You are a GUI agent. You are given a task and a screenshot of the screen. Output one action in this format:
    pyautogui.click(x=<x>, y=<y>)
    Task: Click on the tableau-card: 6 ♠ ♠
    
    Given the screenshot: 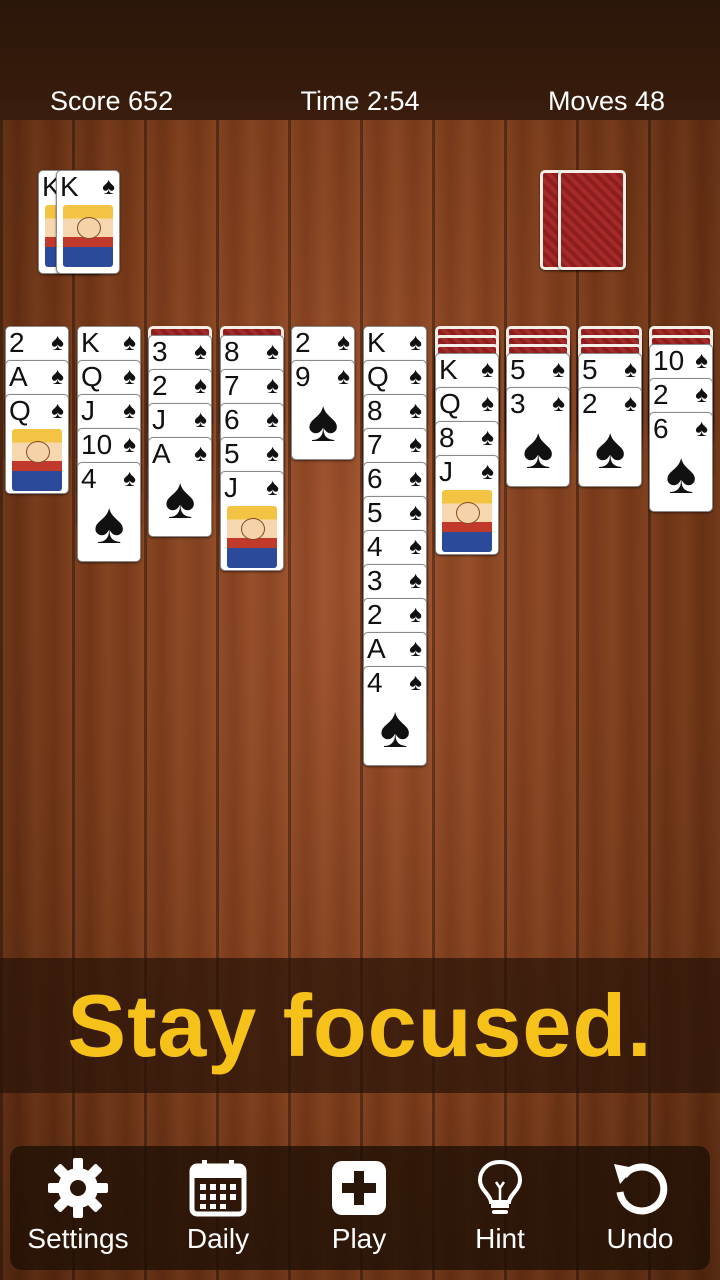 What is the action you would take?
    pyautogui.click(x=681, y=462)
    